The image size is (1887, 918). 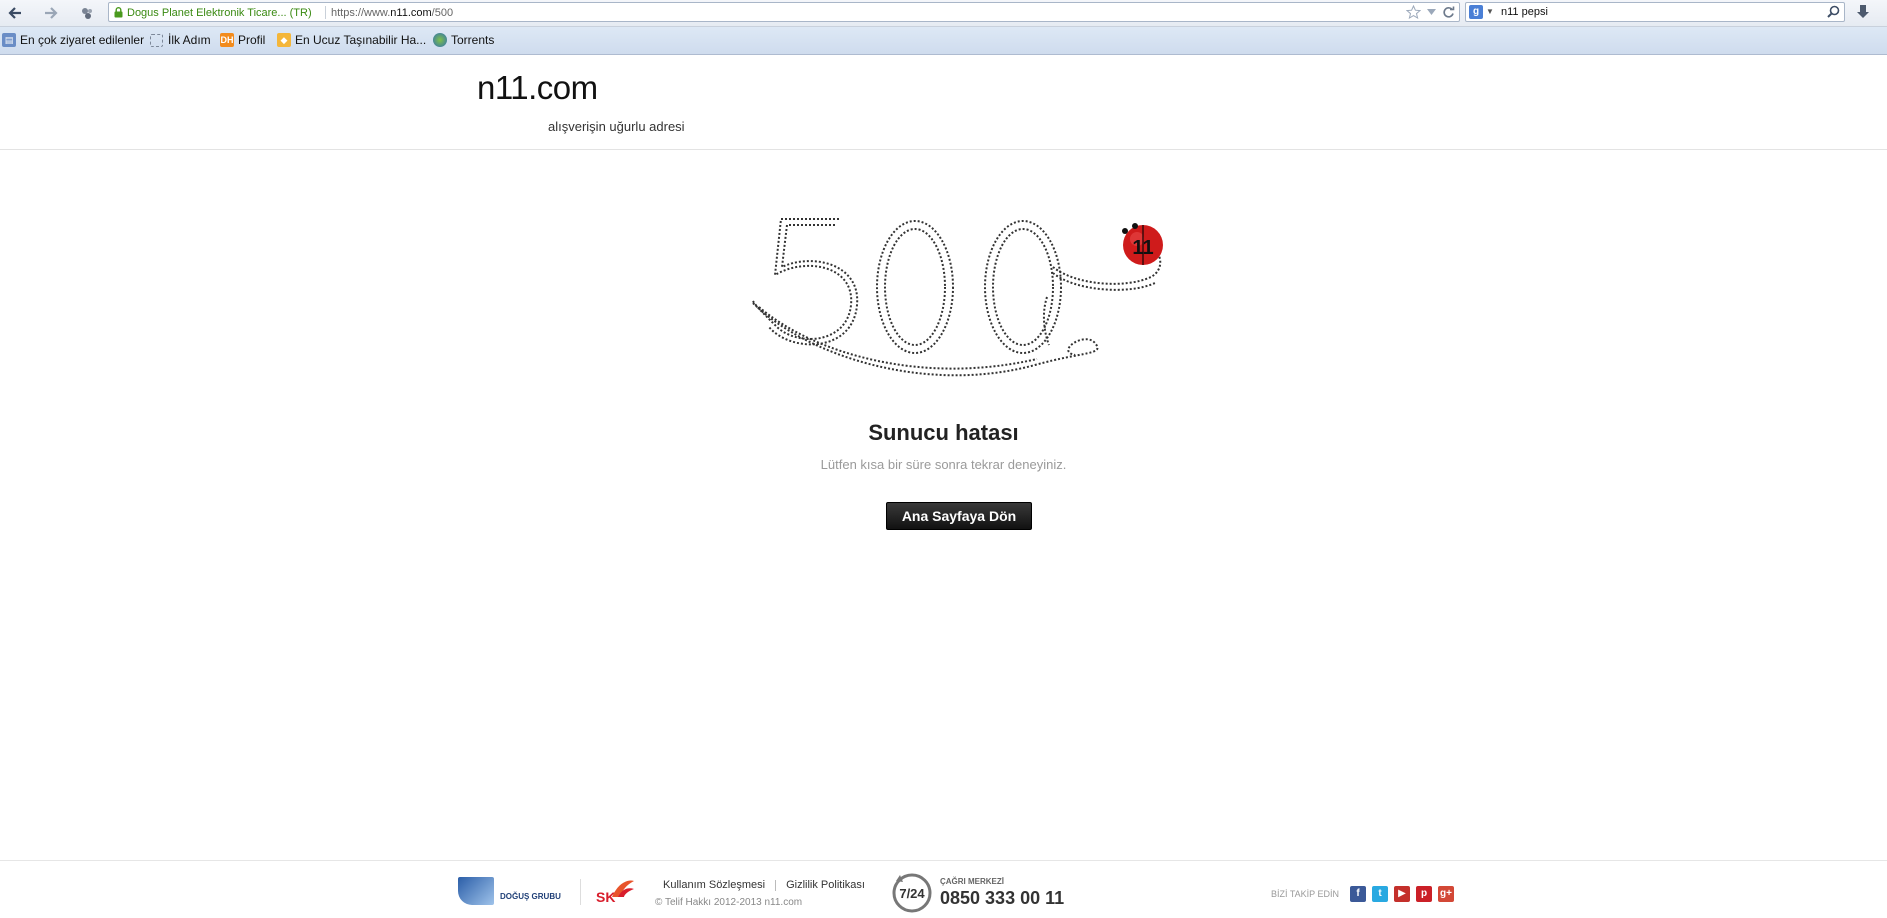 What do you see at coordinates (227, 40) in the screenshot?
I see `dh-icon: DH` at bounding box center [227, 40].